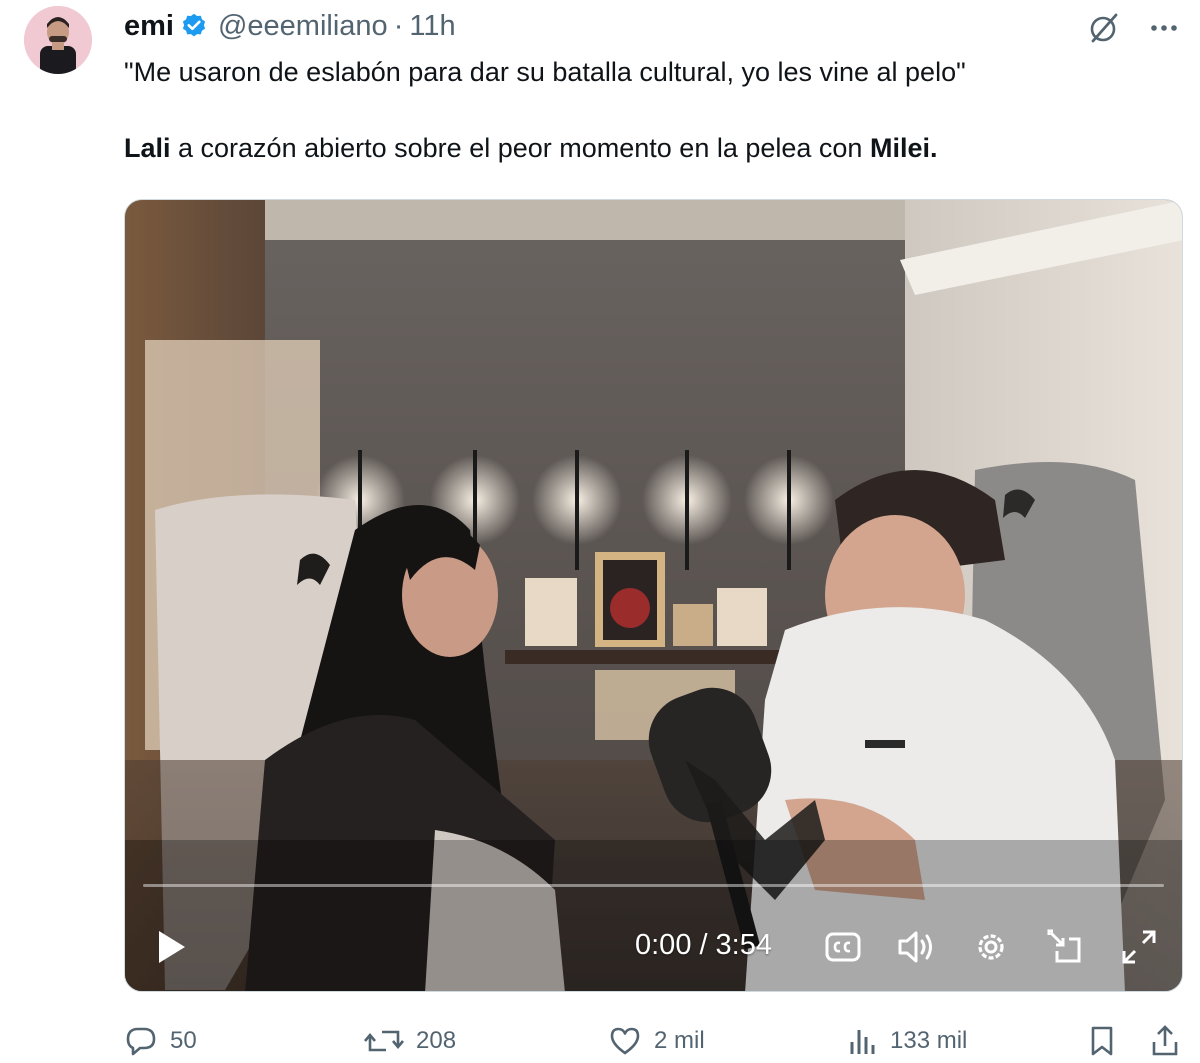  Describe the element at coordinates (1139, 949) in the screenshot. I see `fullscreen-icon` at that location.